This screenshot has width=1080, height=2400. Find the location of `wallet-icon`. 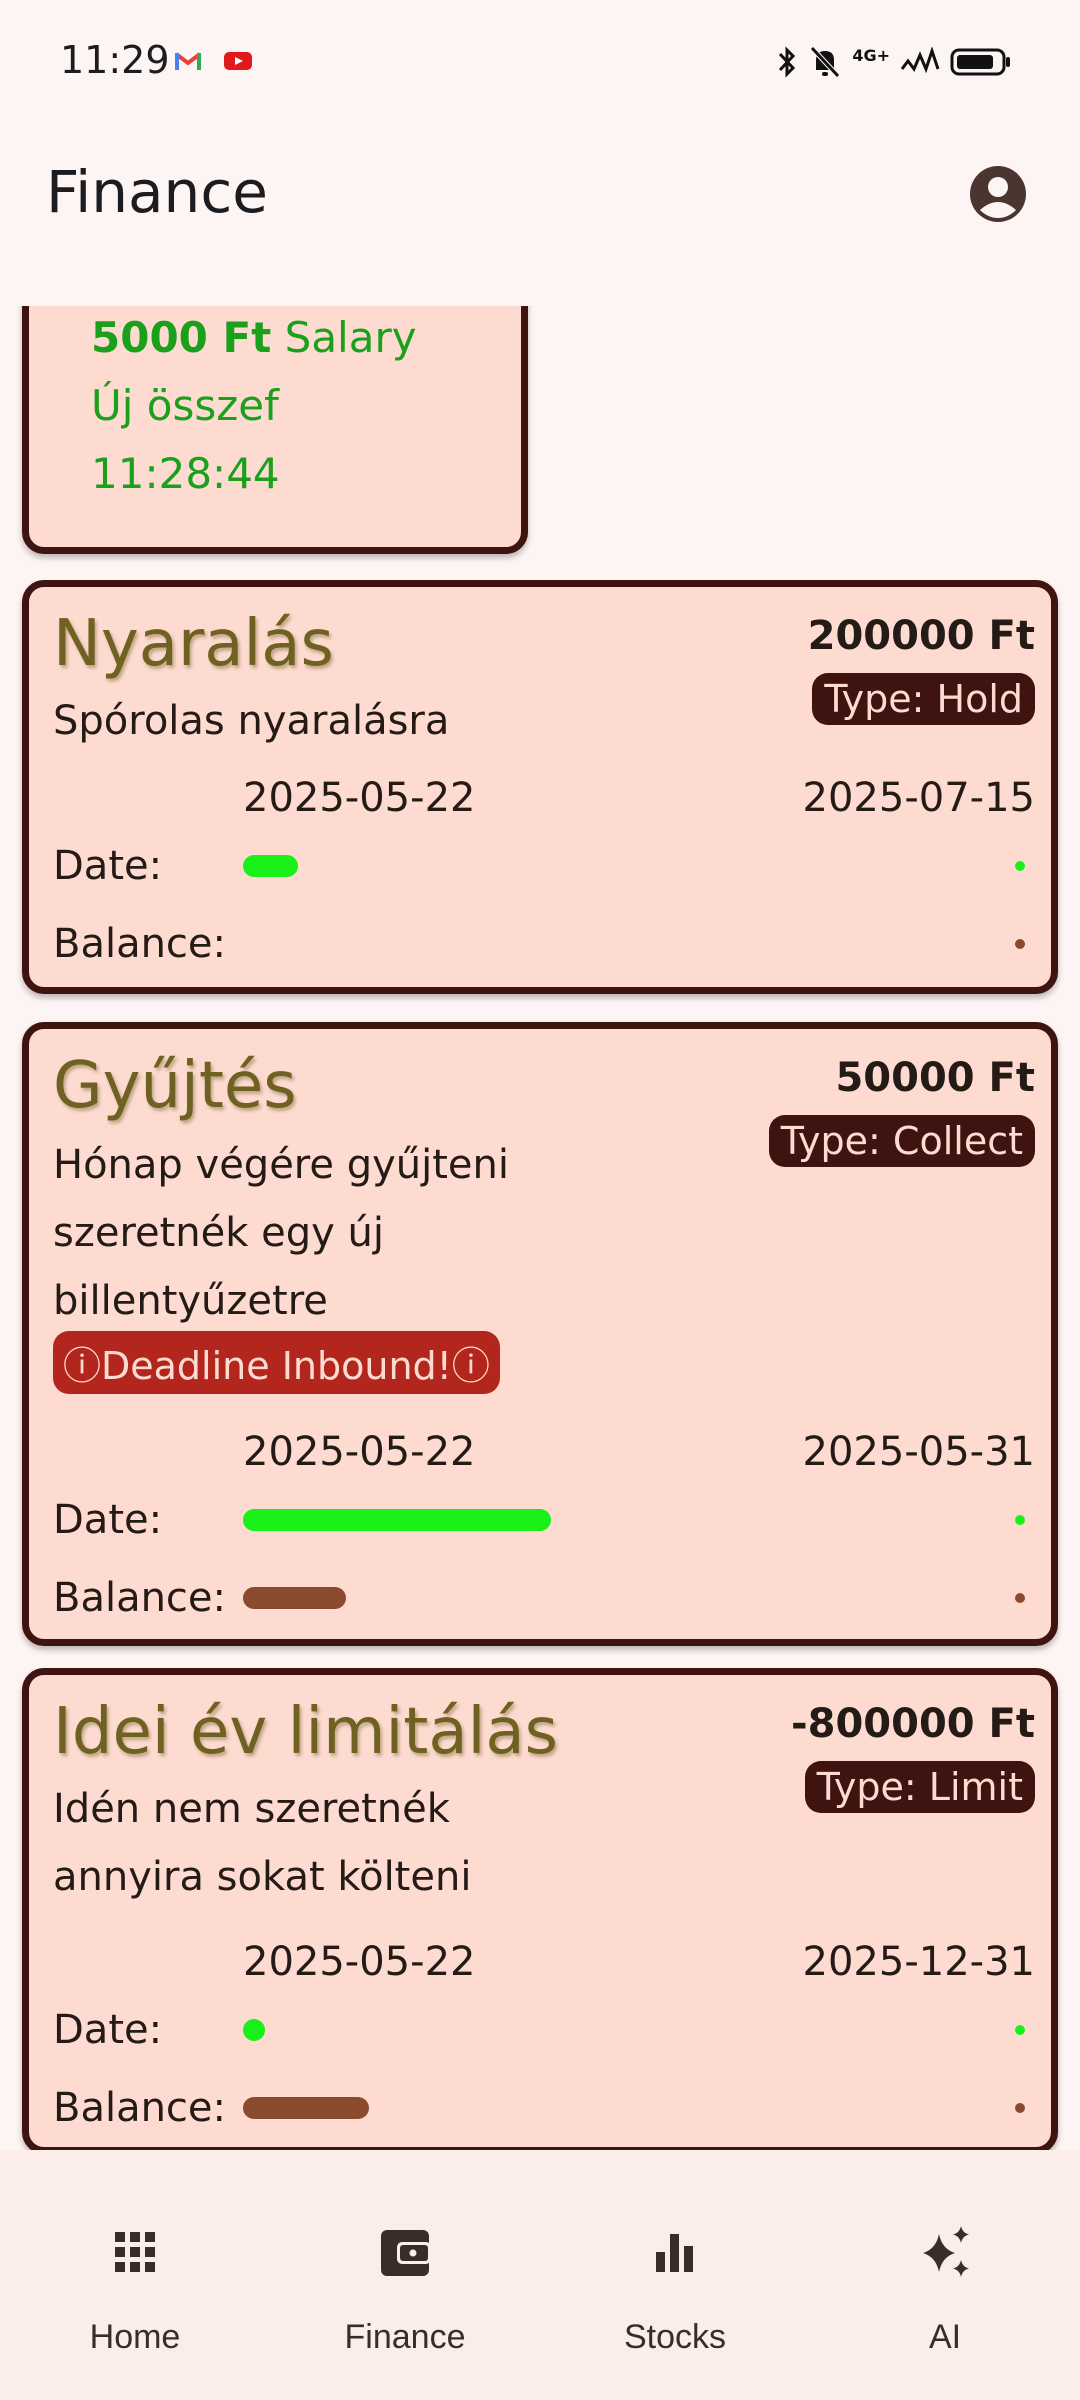

wallet-icon is located at coordinates (406, 2253).